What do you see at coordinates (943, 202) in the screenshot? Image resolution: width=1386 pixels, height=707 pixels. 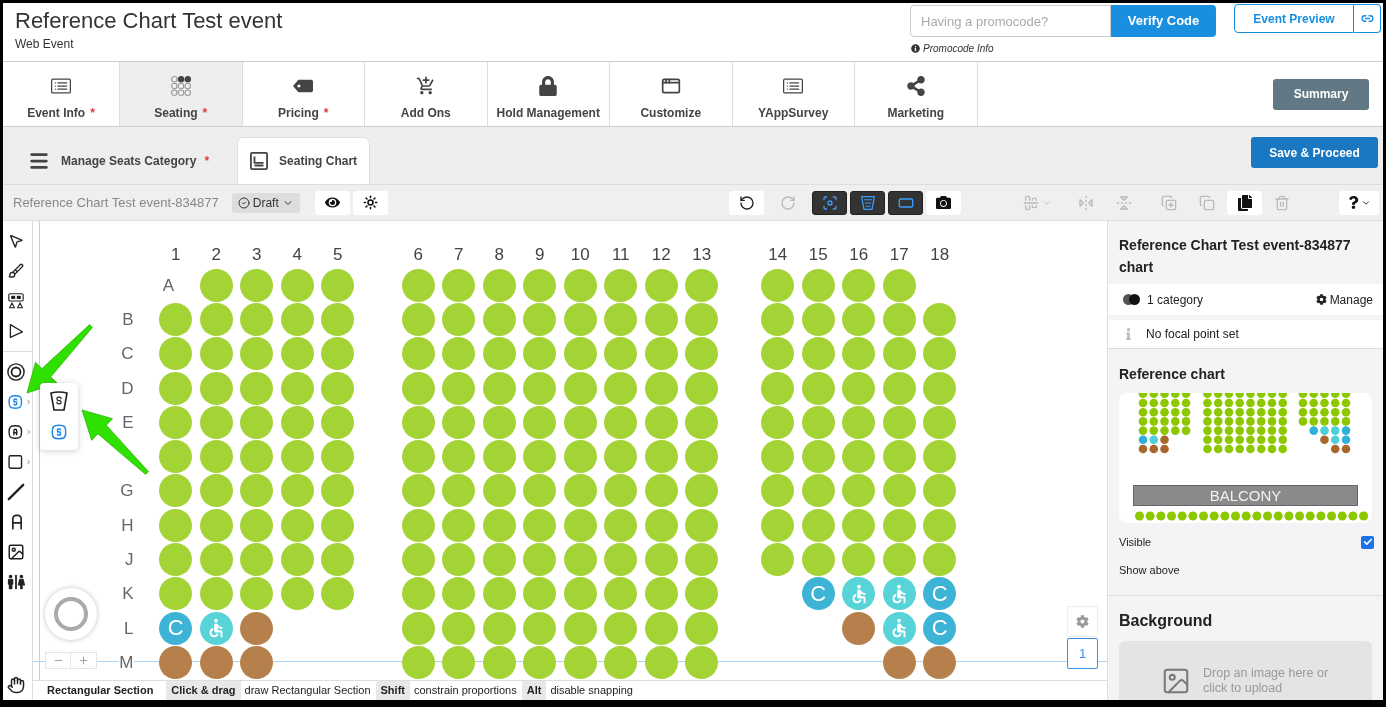 I see `snapshot-button` at bounding box center [943, 202].